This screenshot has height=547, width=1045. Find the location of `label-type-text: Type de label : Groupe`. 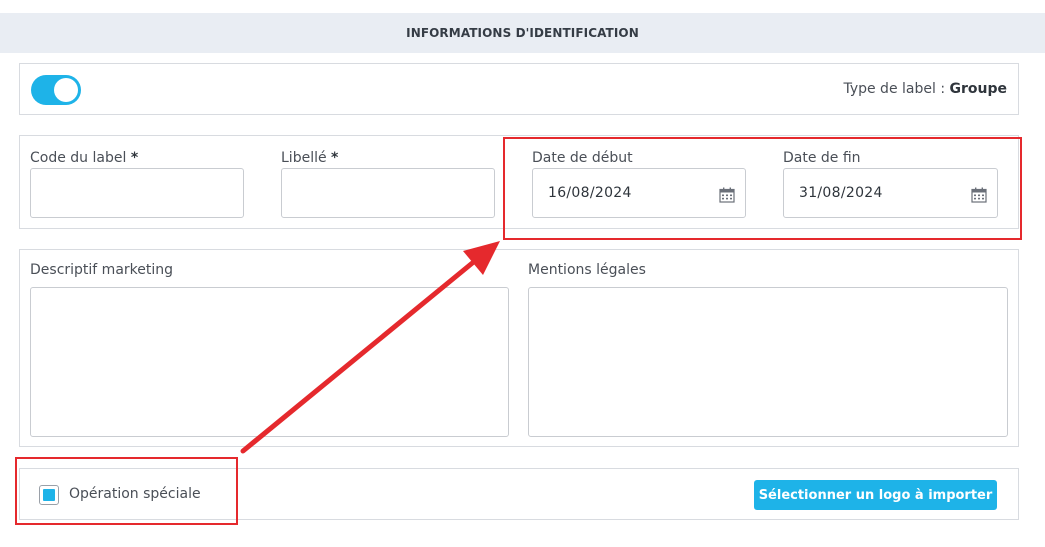

label-type-text: Type de label : Groupe is located at coordinates (925, 89).